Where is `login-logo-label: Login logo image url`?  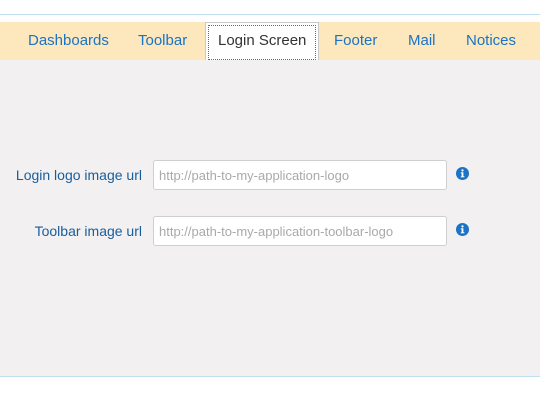
login-logo-label: Login logo image url is located at coordinates (78, 175).